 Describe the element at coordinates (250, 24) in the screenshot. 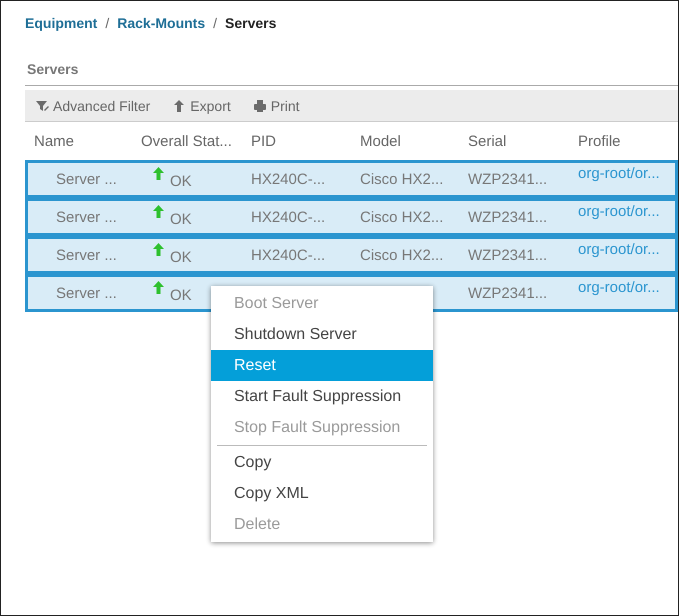

I see `breadcrumb-current: Servers` at that location.